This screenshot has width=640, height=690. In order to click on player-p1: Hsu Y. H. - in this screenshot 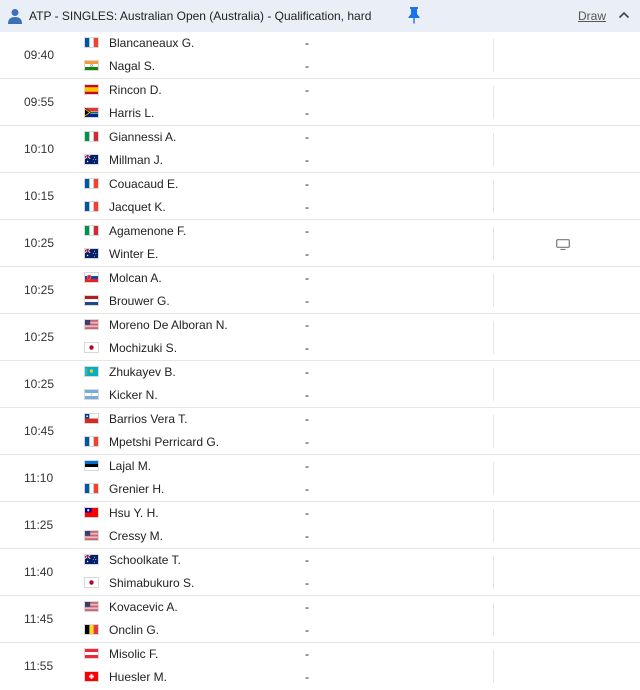, I will do `click(284, 514)`.